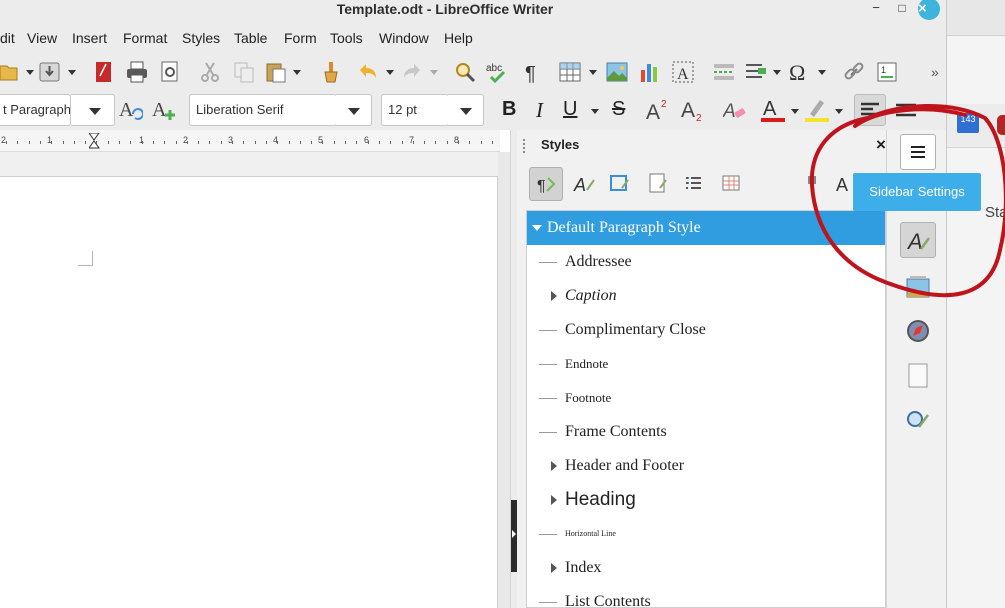 This screenshot has height=608, width=1005. I want to click on field-dropdown-icon, so click(777, 72).